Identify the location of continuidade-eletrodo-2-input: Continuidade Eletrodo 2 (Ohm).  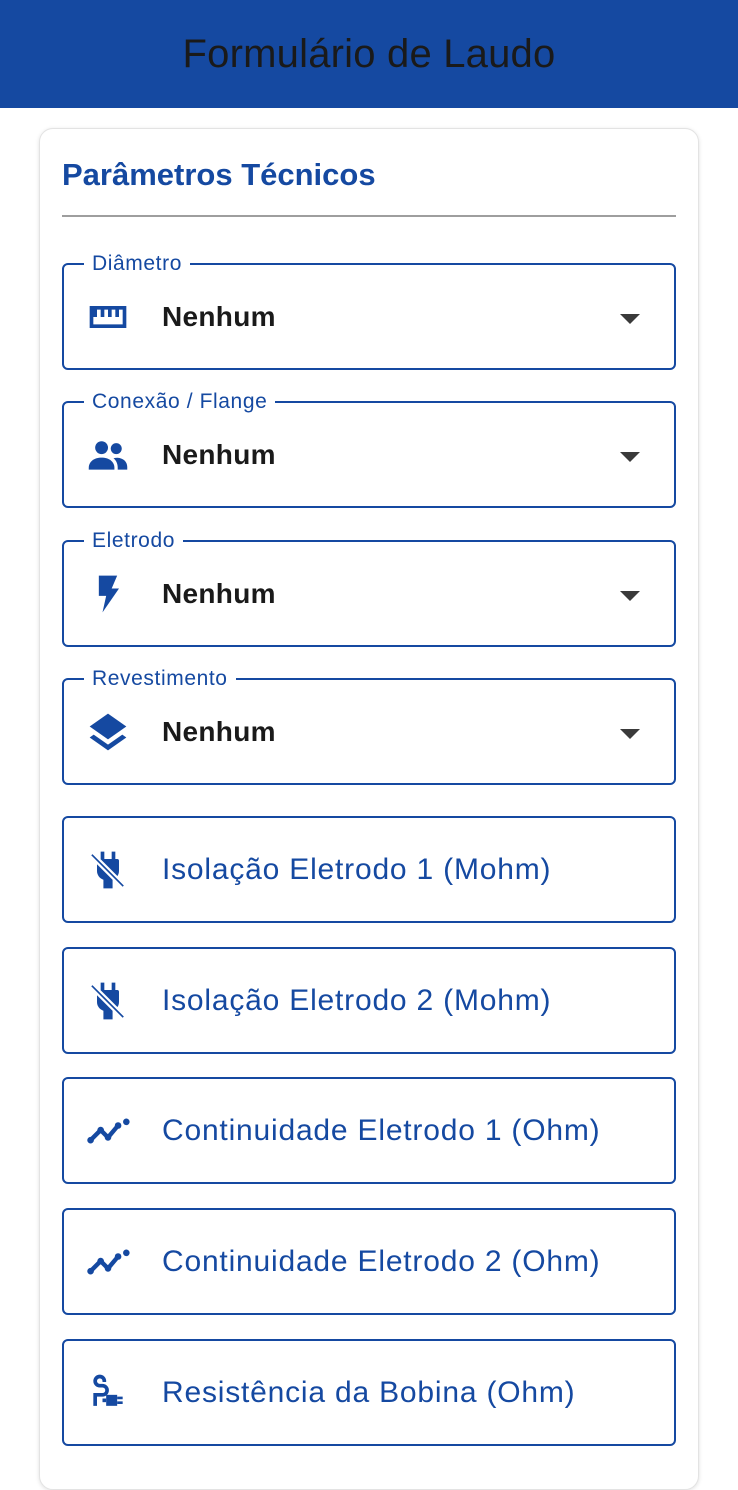
(369, 1261).